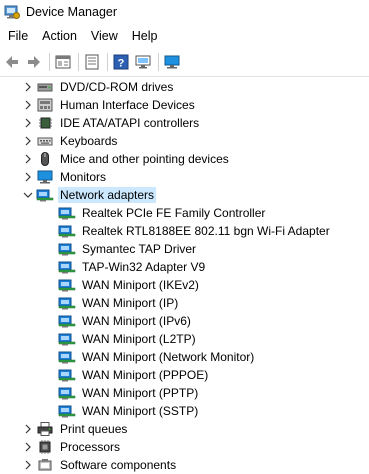 The width and height of the screenshot is (369, 474). I want to click on network-adapter-item: WAN Miniport (IKEv2), so click(184, 285).